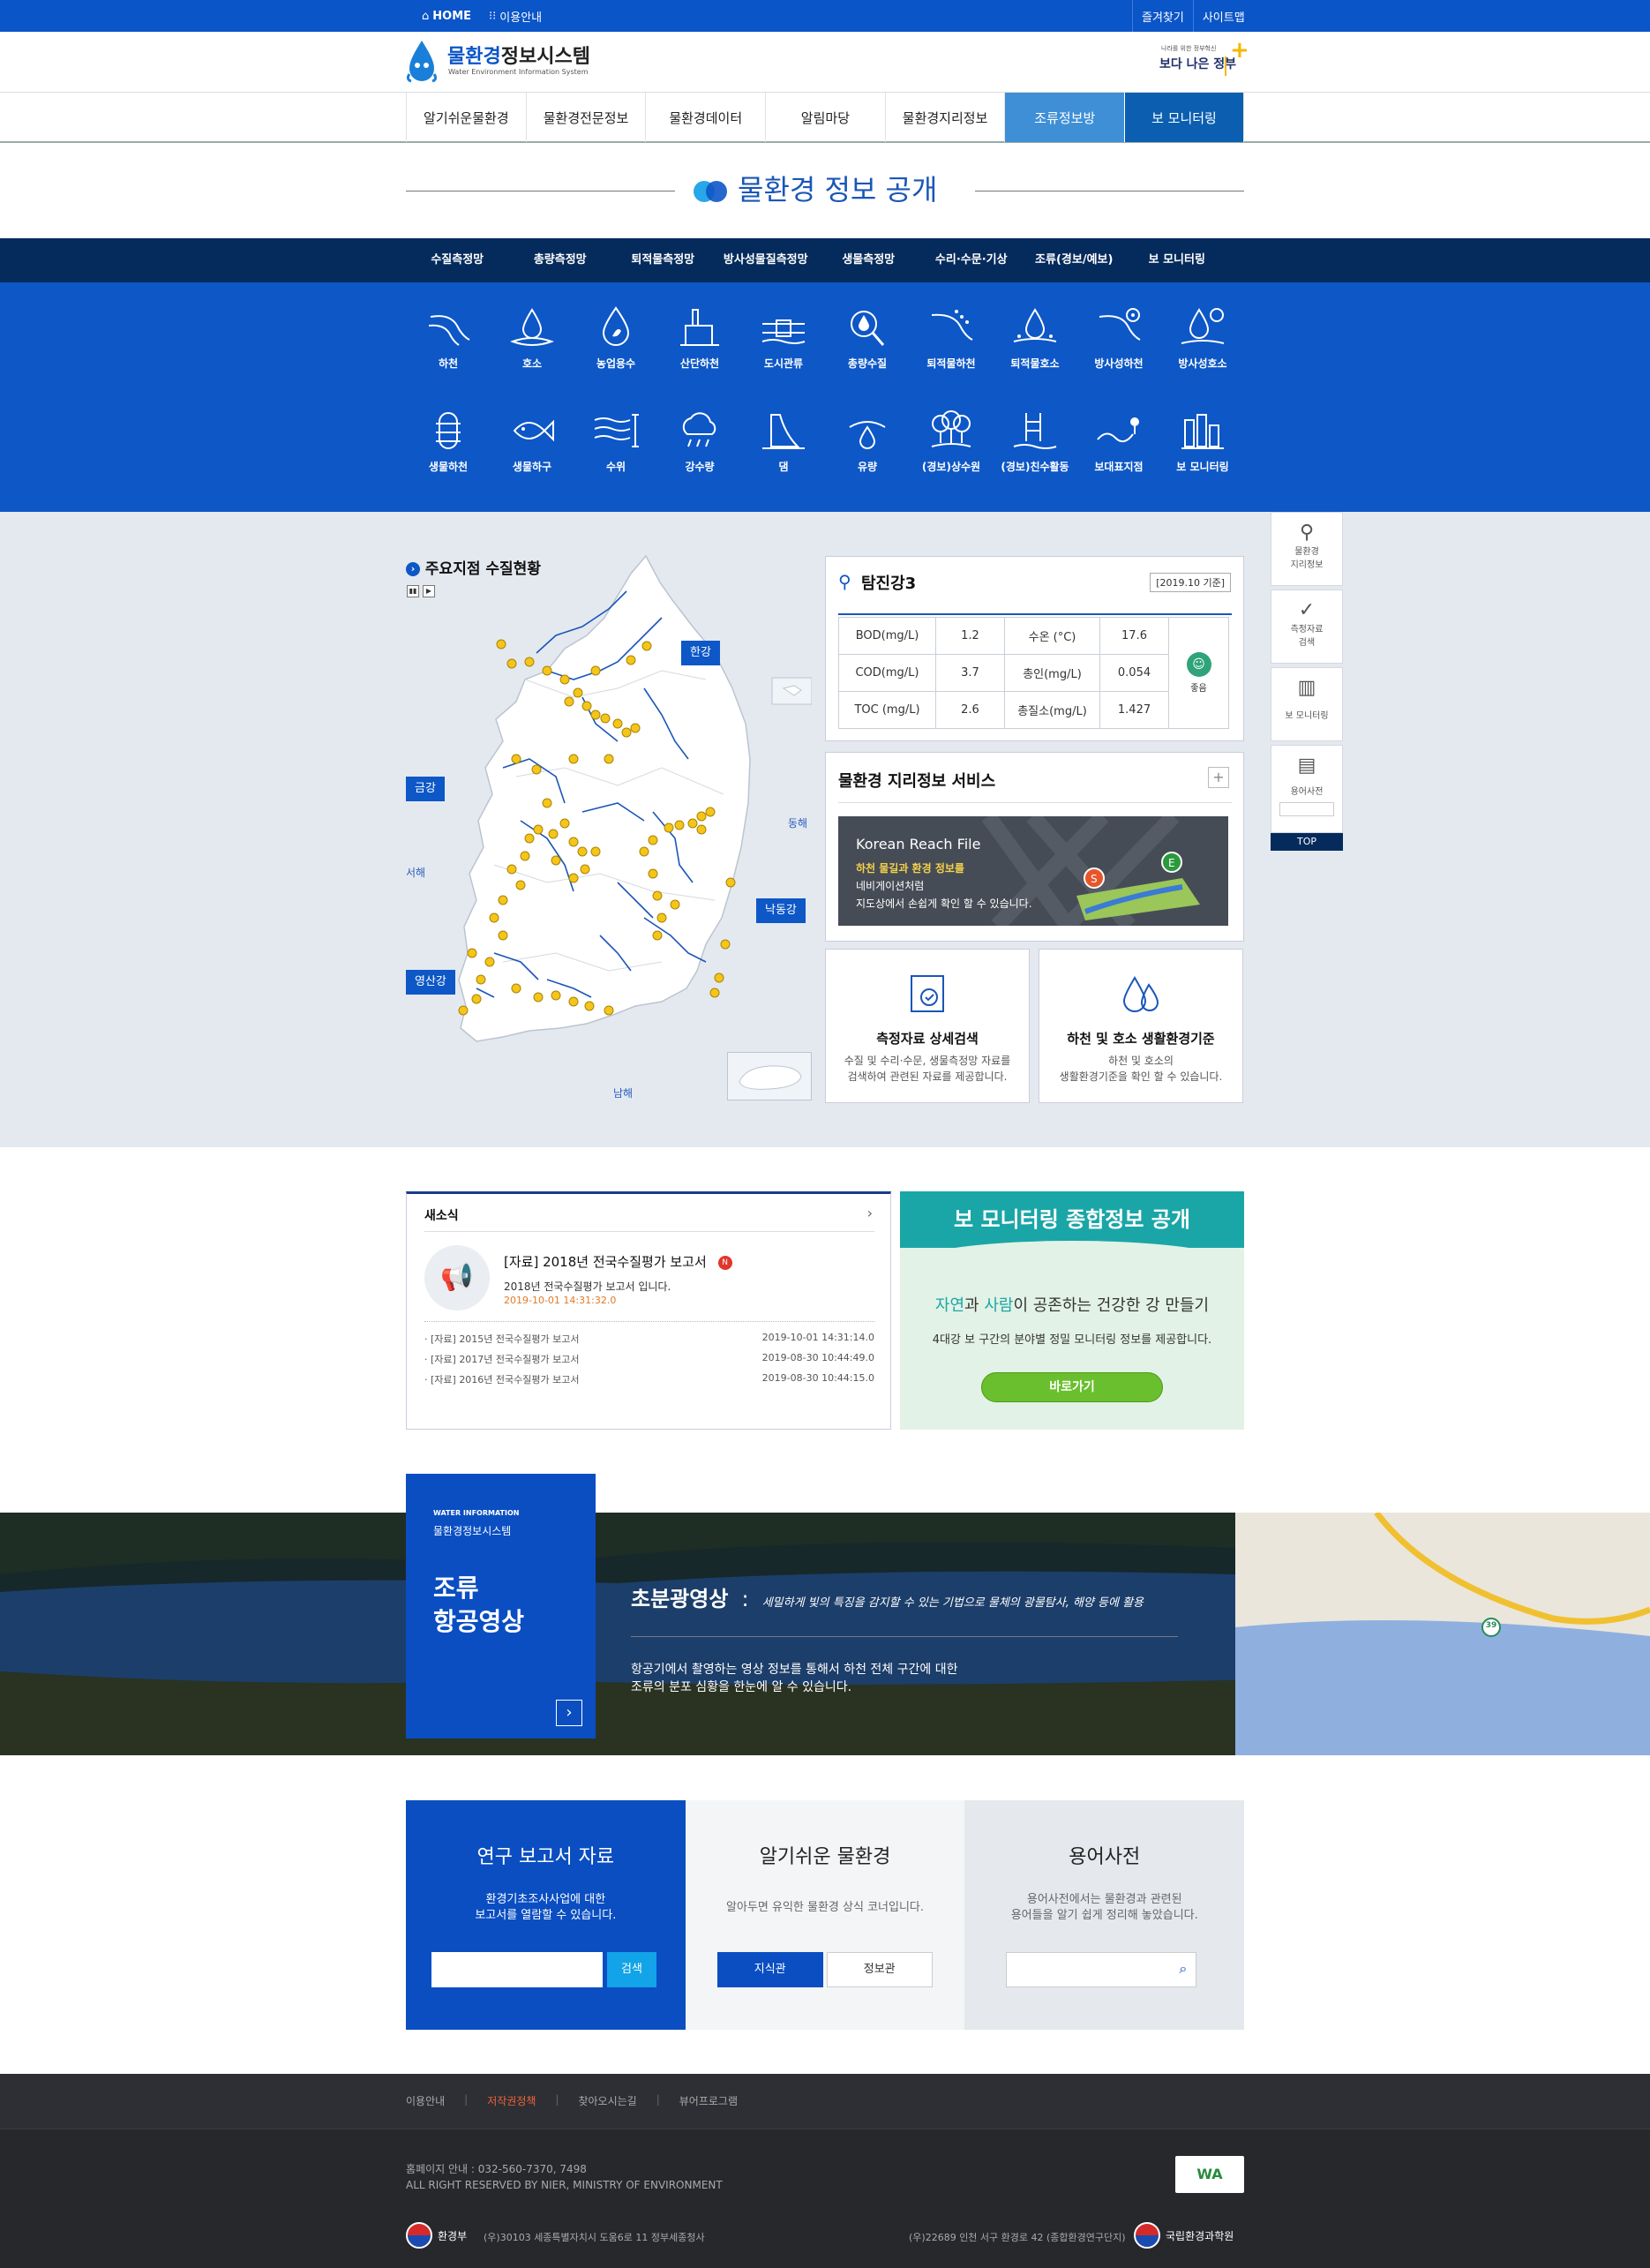 The width and height of the screenshot is (1650, 2268). What do you see at coordinates (1035, 467) in the screenshot?
I see `network-label: (경보)친수활동` at bounding box center [1035, 467].